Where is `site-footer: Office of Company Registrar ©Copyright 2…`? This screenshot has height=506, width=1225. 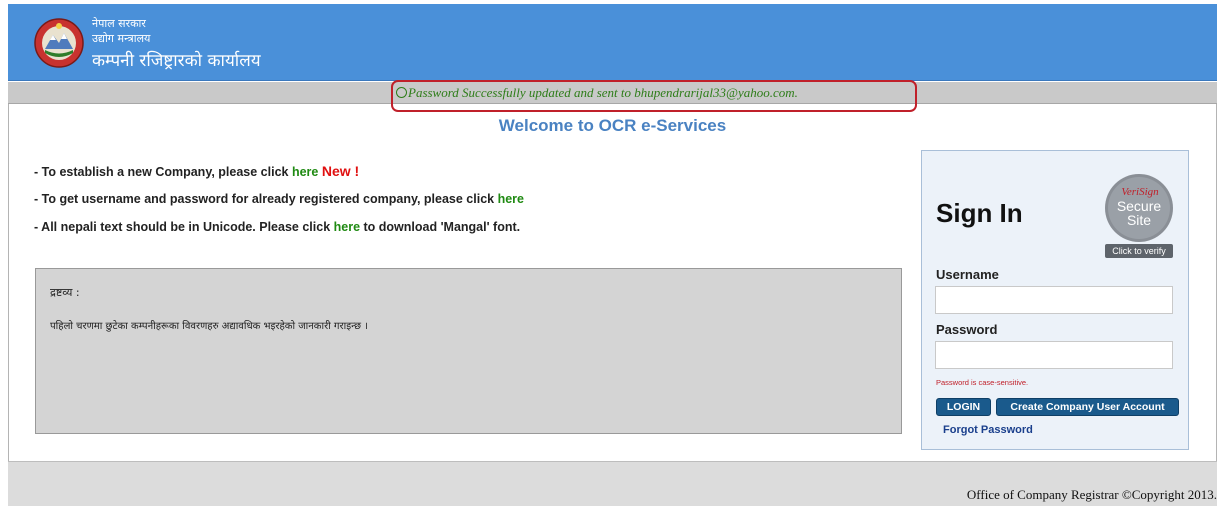
site-footer: Office of Company Registrar ©Copyright 2… is located at coordinates (612, 483).